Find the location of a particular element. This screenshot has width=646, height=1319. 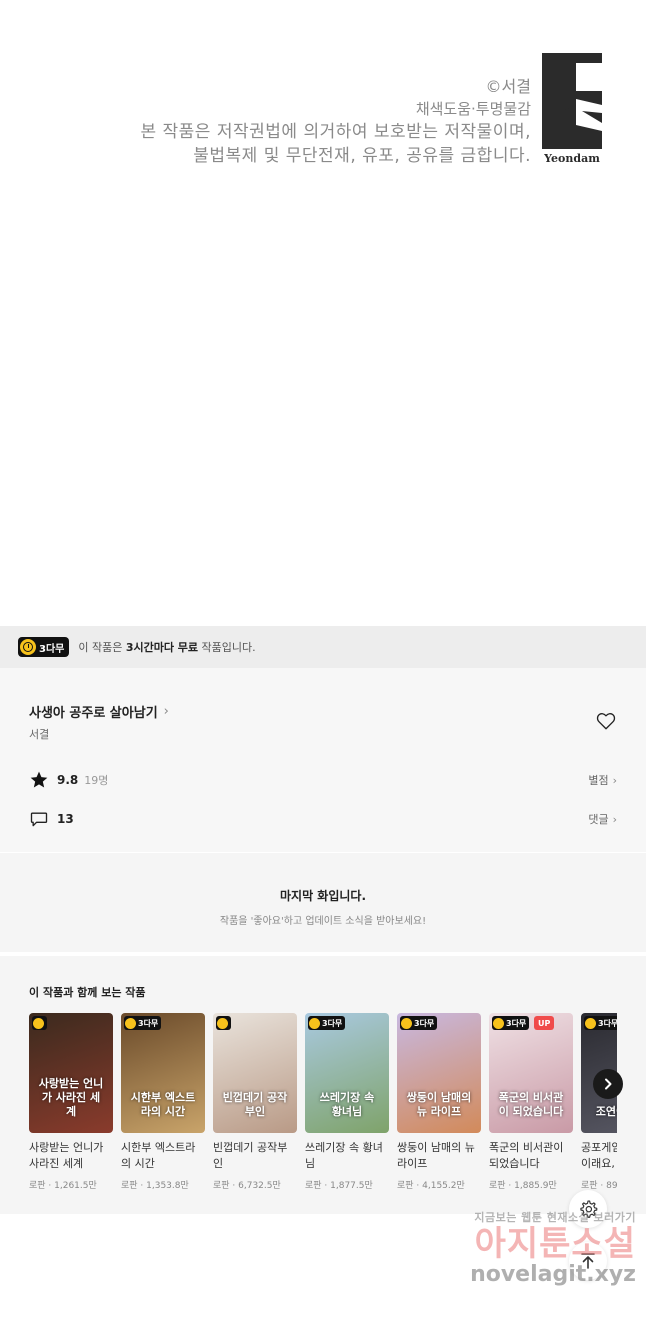

recommendation-cover: 사랑받는 언니가 사라진 세계 is located at coordinates (71, 1073).